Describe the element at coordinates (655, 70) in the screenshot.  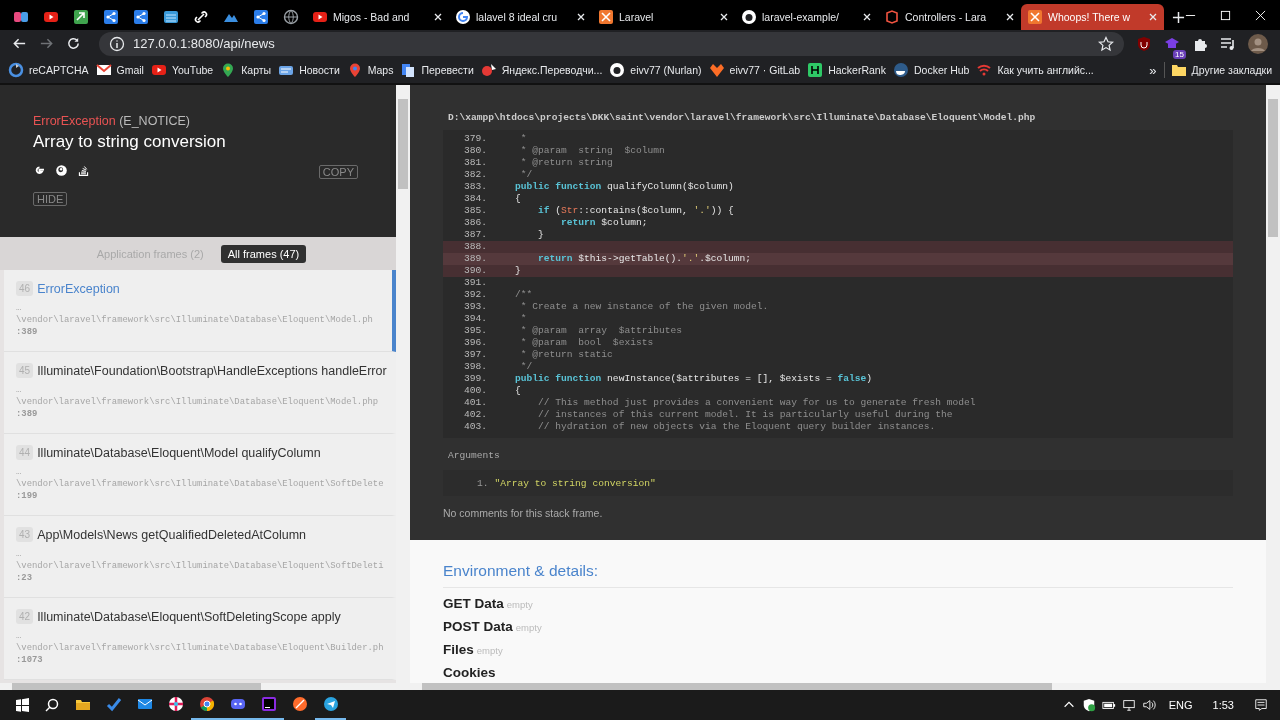
I see `bookmark: eivv77 (Nurlan)` at that location.